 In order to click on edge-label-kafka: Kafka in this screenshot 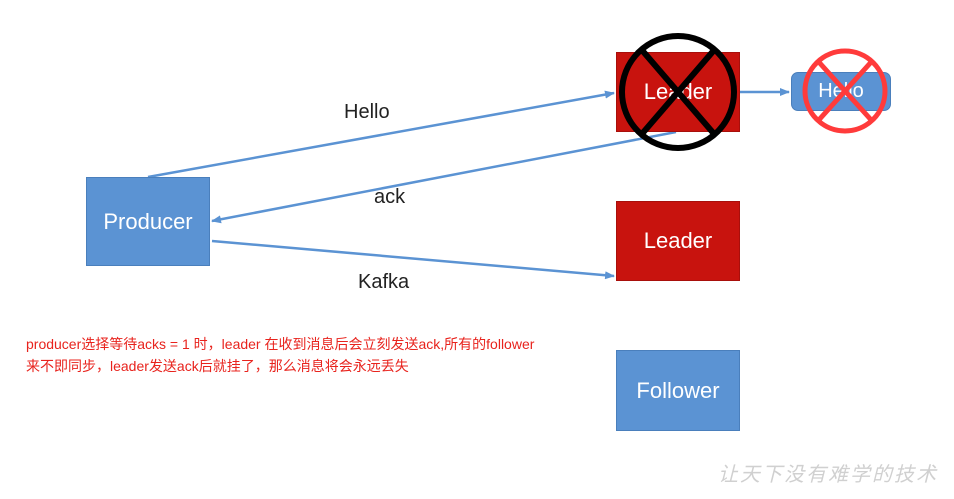, I will do `click(384, 282)`.